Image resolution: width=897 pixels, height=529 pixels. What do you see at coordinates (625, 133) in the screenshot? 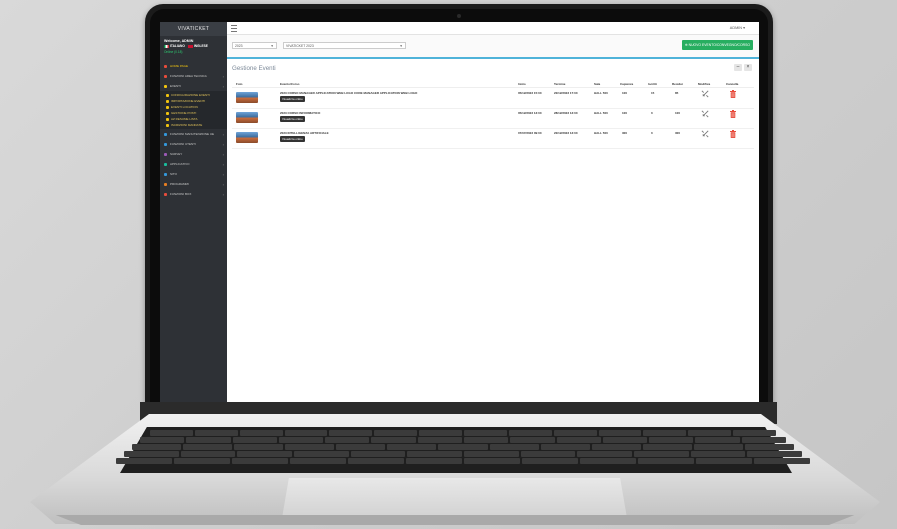
I see `cell-capacity: 300` at bounding box center [625, 133].